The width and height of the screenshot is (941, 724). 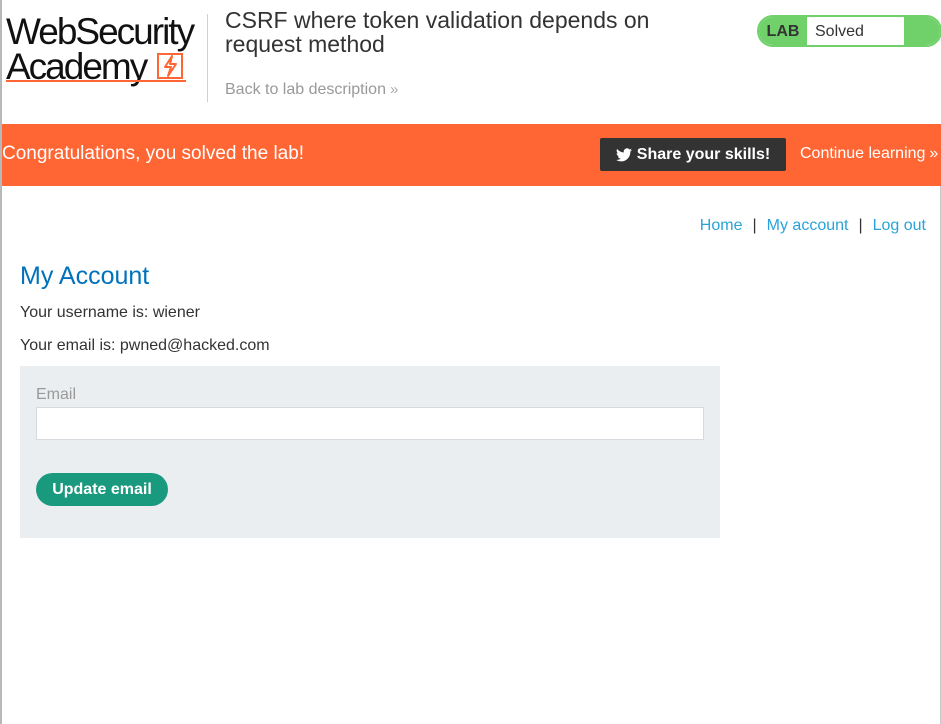 I want to click on email-text: Your email is: pwned@hacked.com, so click(x=145, y=345).